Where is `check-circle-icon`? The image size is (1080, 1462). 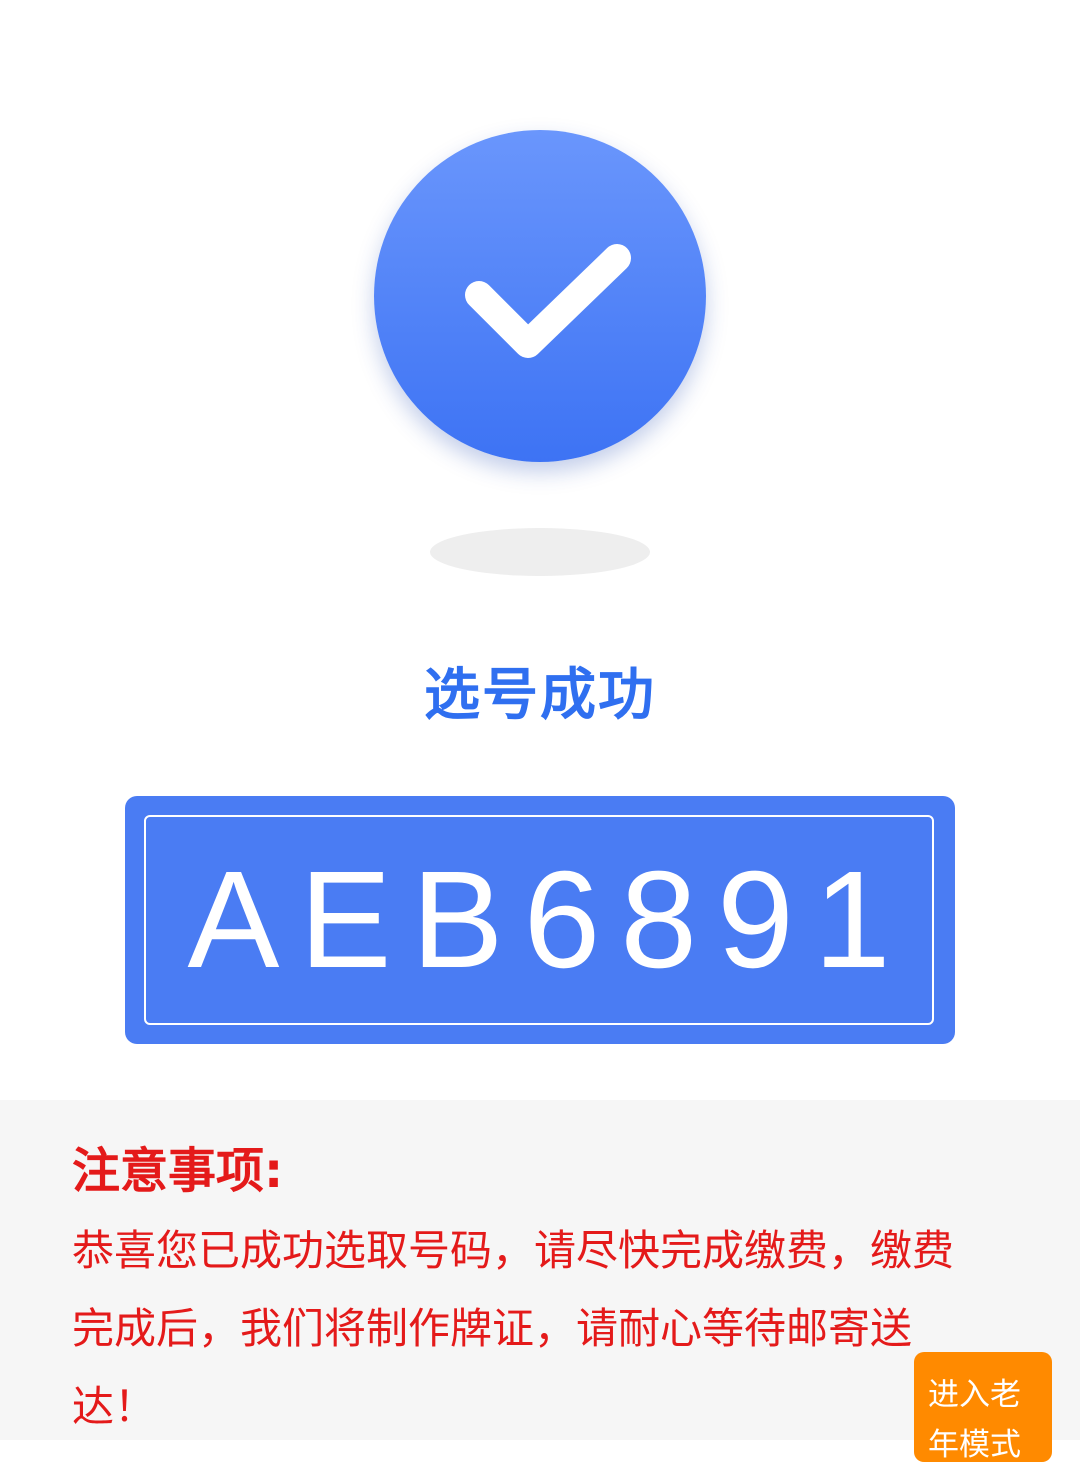 check-circle-icon is located at coordinates (540, 296).